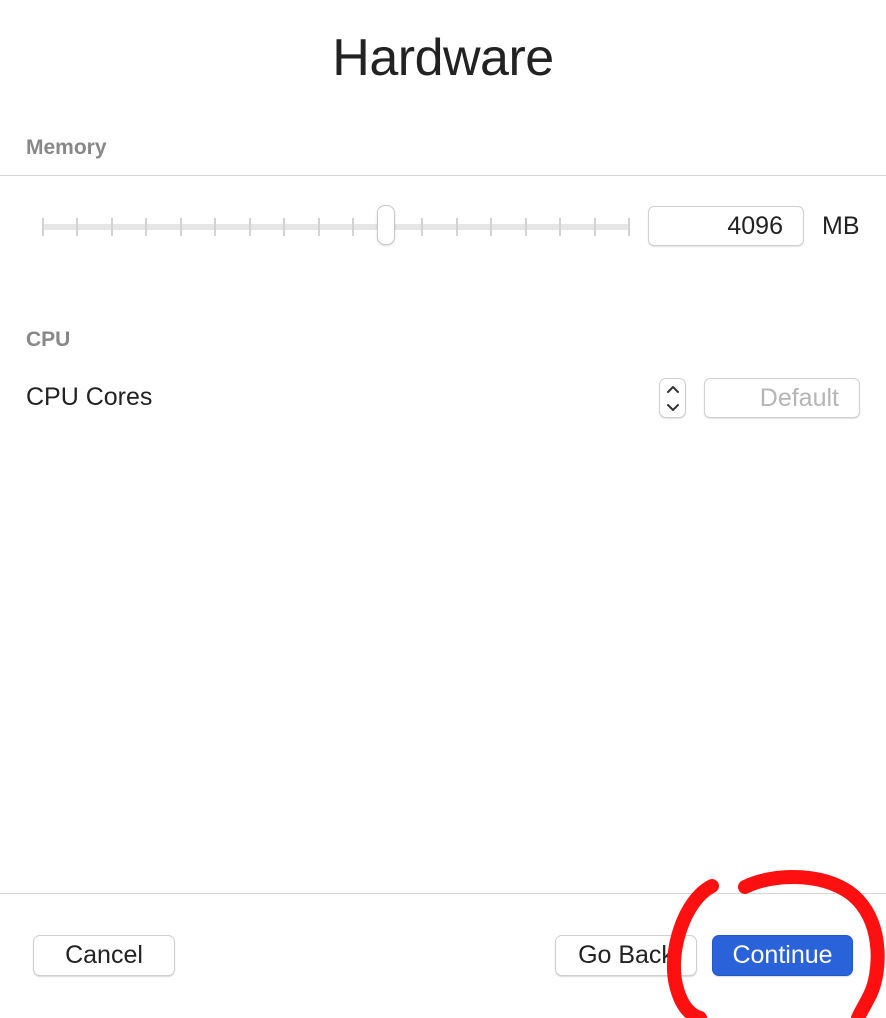 This screenshot has height=1018, width=886. Describe the element at coordinates (782, 398) in the screenshot. I see `cpu-cores-field: Default` at that location.